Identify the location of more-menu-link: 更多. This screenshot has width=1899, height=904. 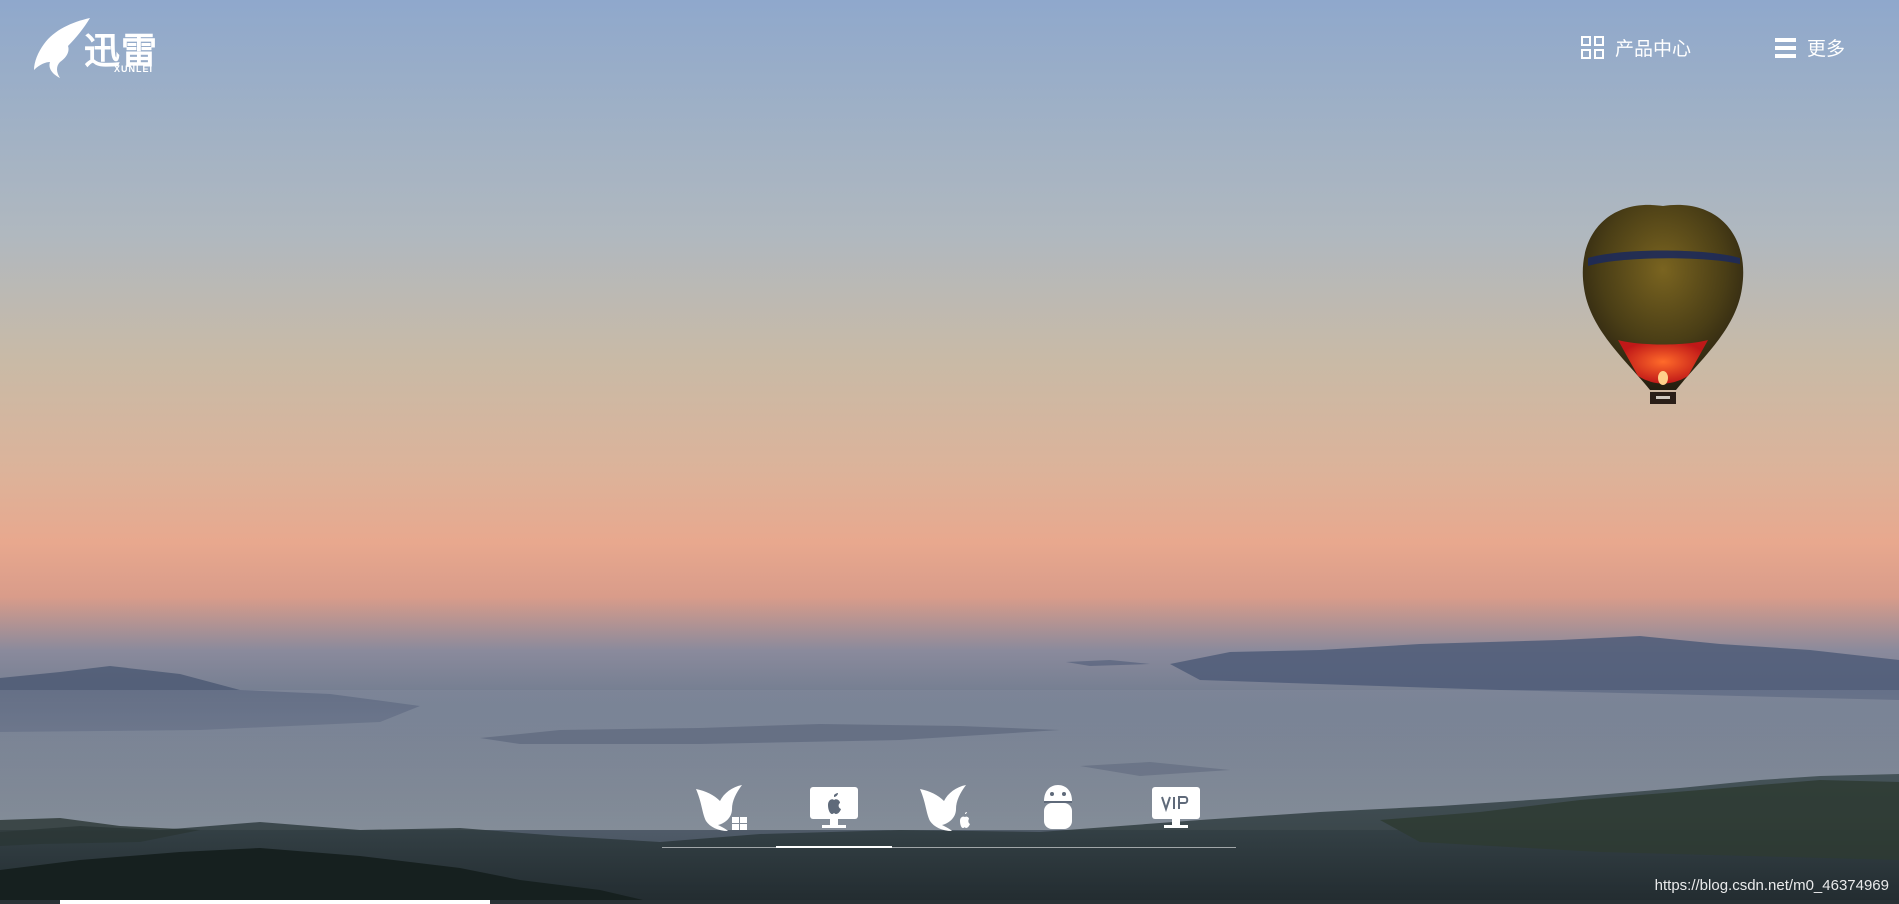
(1810, 47).